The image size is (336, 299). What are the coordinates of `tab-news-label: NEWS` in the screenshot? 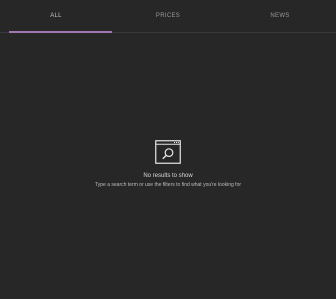 It's located at (280, 16).